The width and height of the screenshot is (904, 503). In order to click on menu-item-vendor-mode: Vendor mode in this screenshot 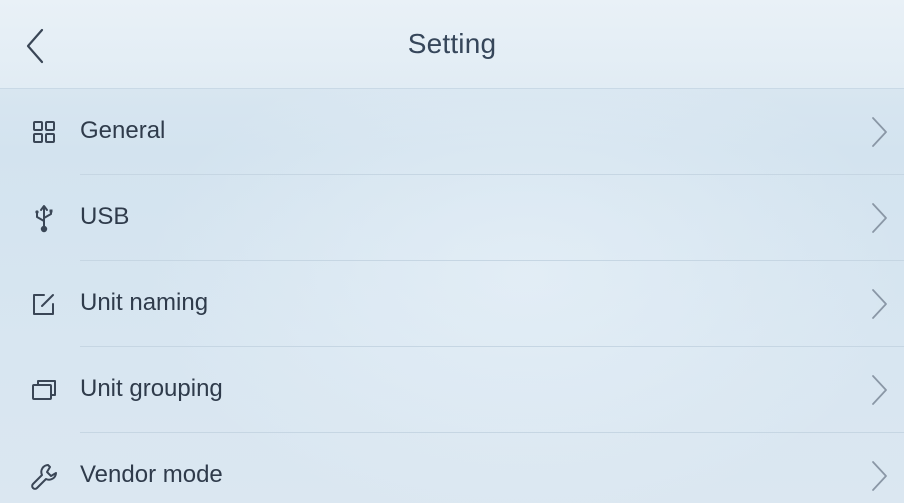, I will do `click(452, 468)`.